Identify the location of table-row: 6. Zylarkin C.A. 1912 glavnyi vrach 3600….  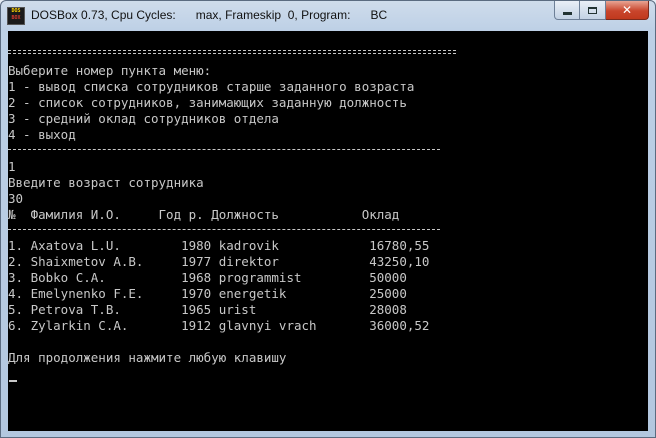
(219, 325).